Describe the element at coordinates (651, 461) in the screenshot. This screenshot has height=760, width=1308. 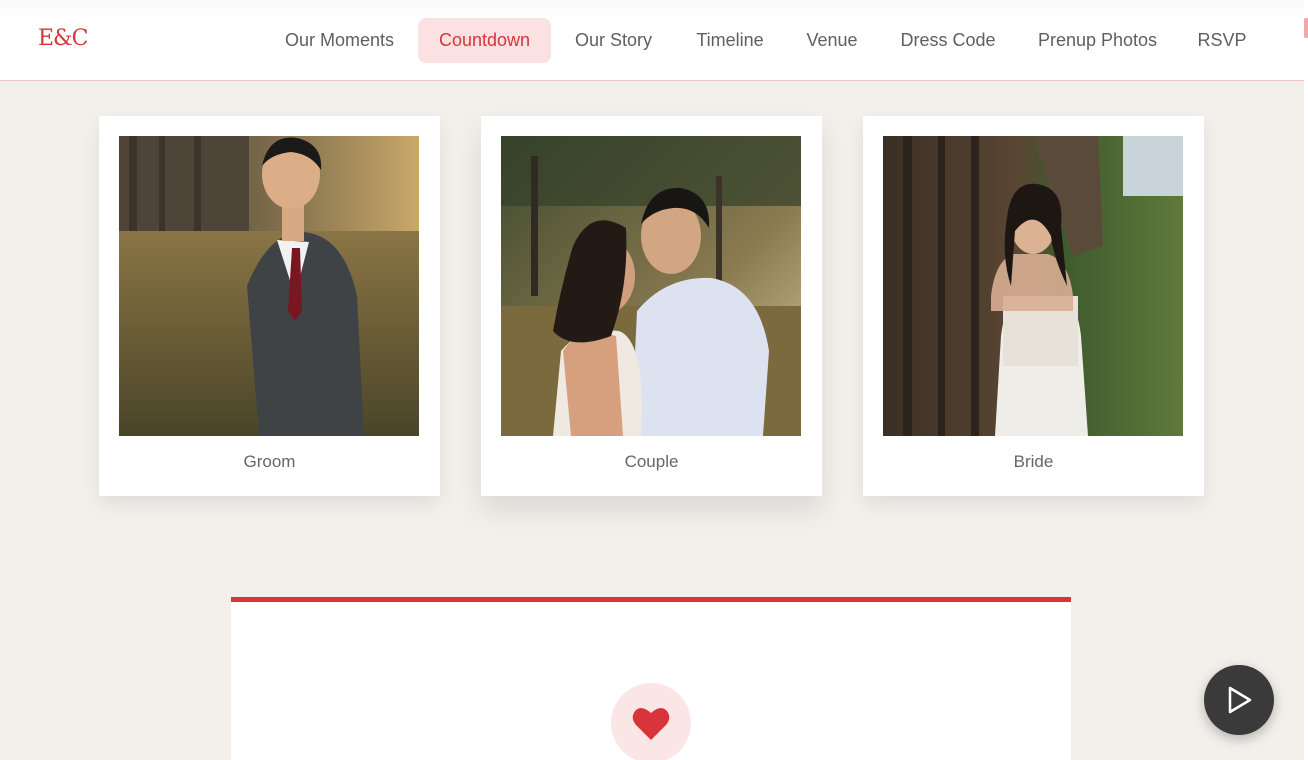
I see `photo-caption: Couple` at that location.